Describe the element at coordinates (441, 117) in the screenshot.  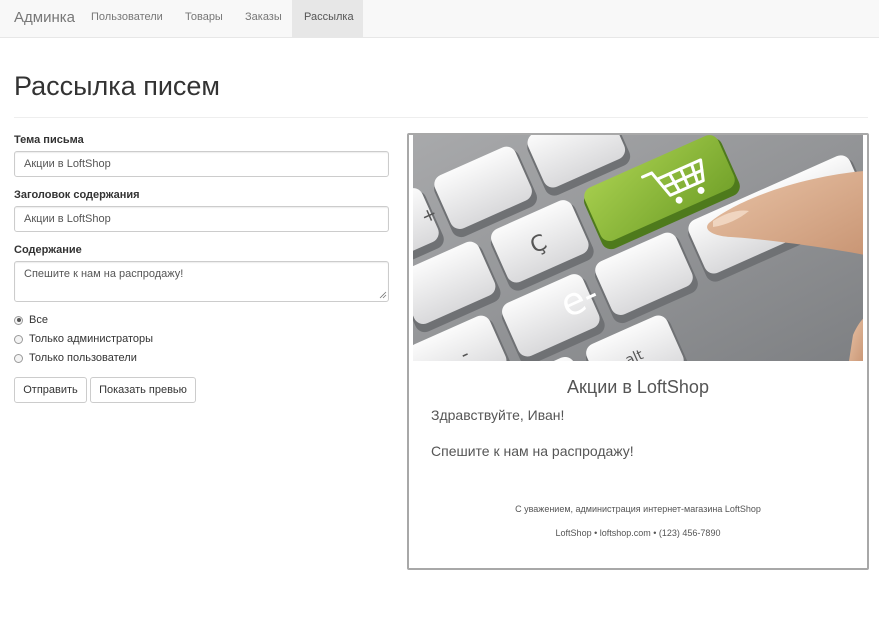
I see `title-divider` at that location.